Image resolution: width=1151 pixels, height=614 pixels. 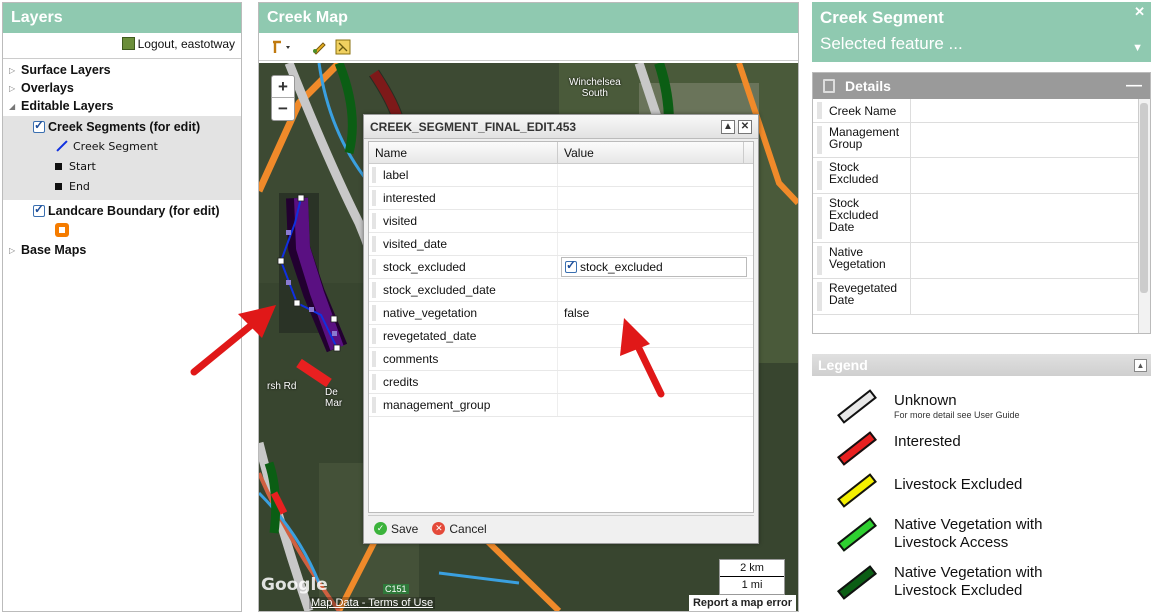 I want to click on landcare-layer-checkbox, so click(x=39, y=209).